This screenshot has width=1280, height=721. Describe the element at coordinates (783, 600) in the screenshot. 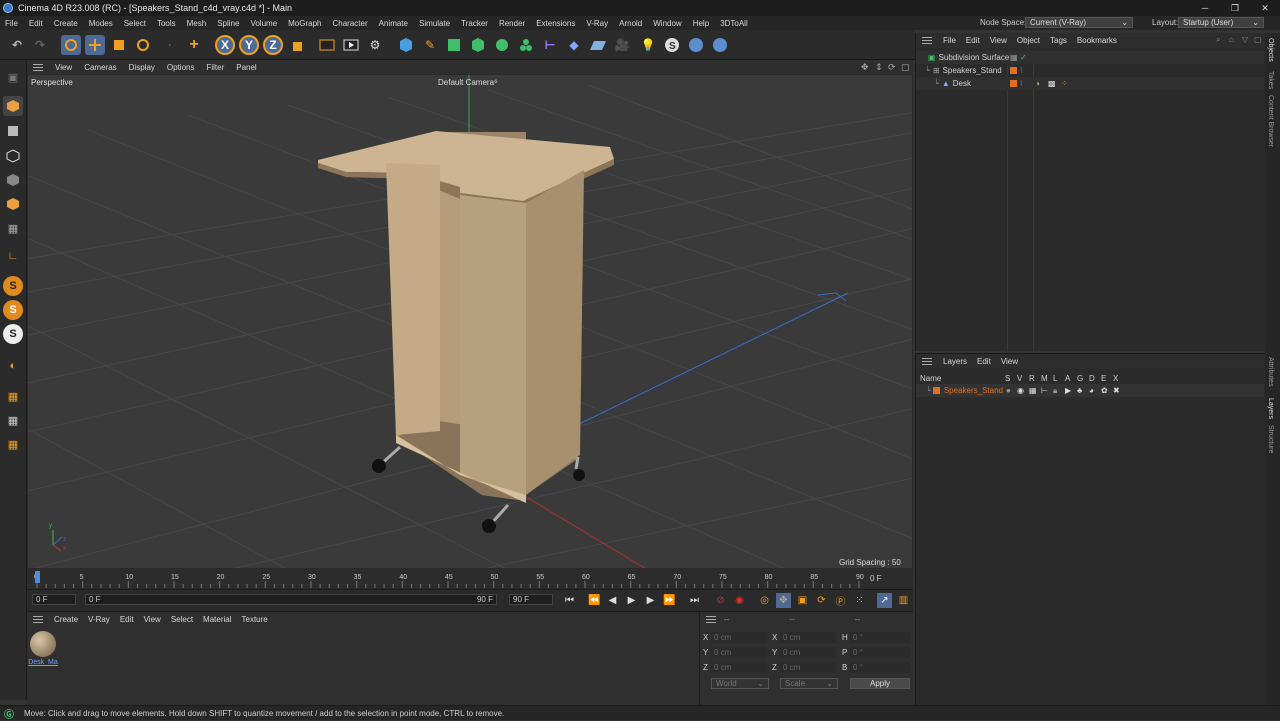

I see `key-position-icon: ✥` at that location.